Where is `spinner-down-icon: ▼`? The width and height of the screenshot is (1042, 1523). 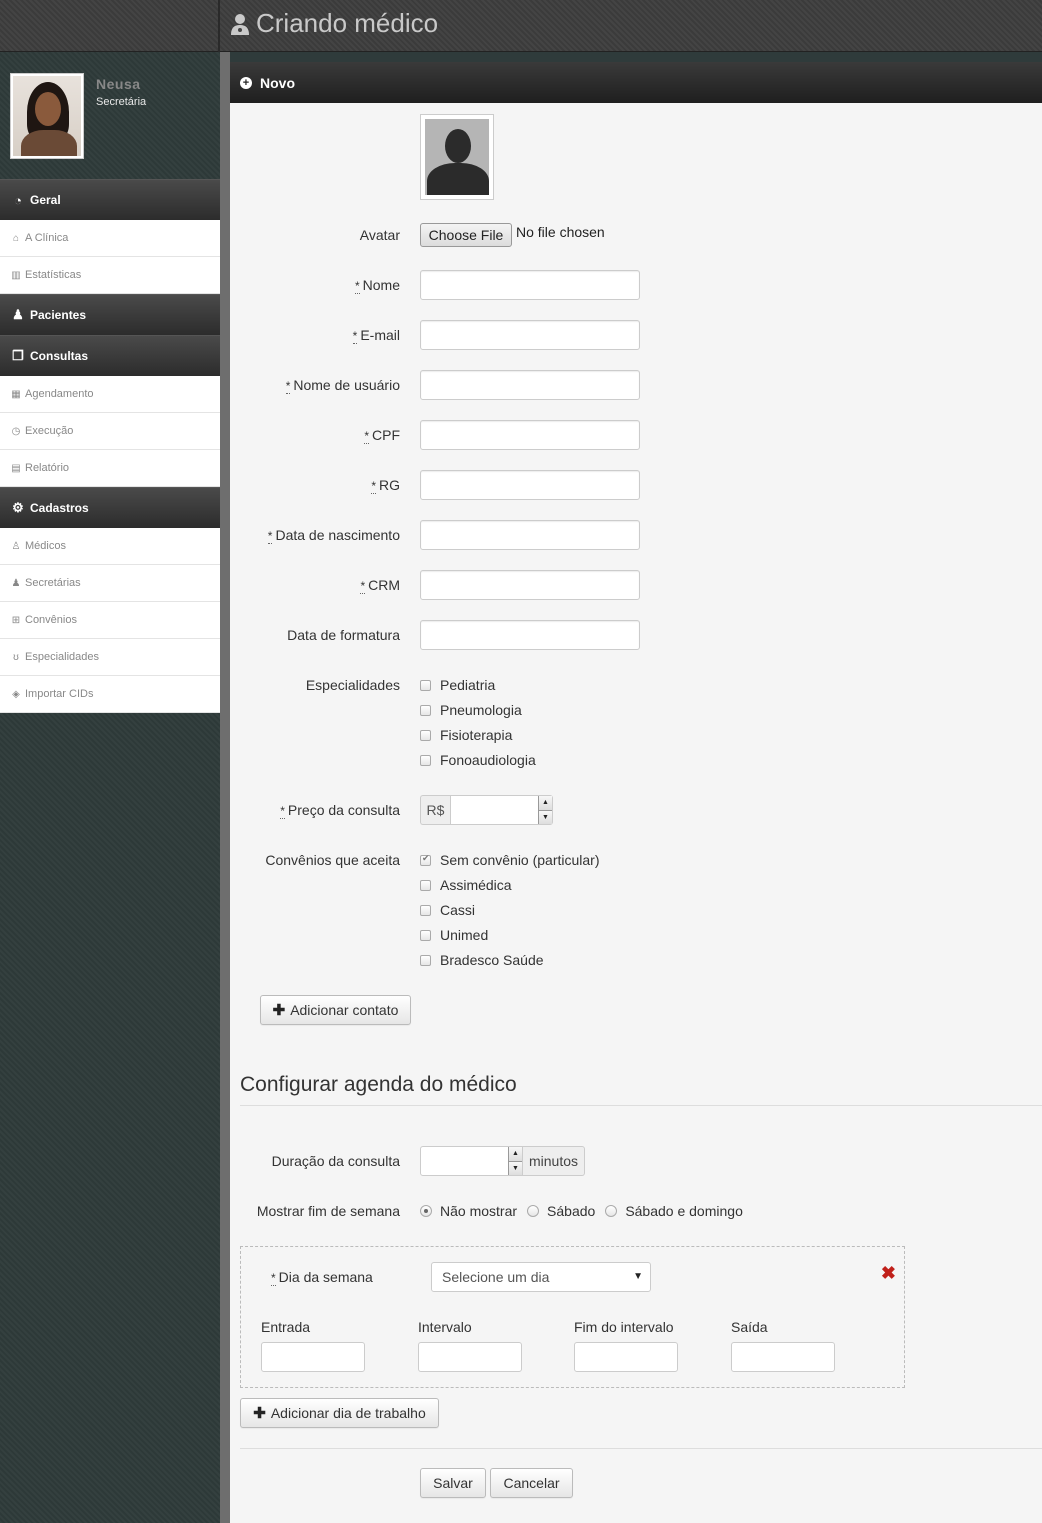
spinner-down-icon: ▼ is located at coordinates (545, 817).